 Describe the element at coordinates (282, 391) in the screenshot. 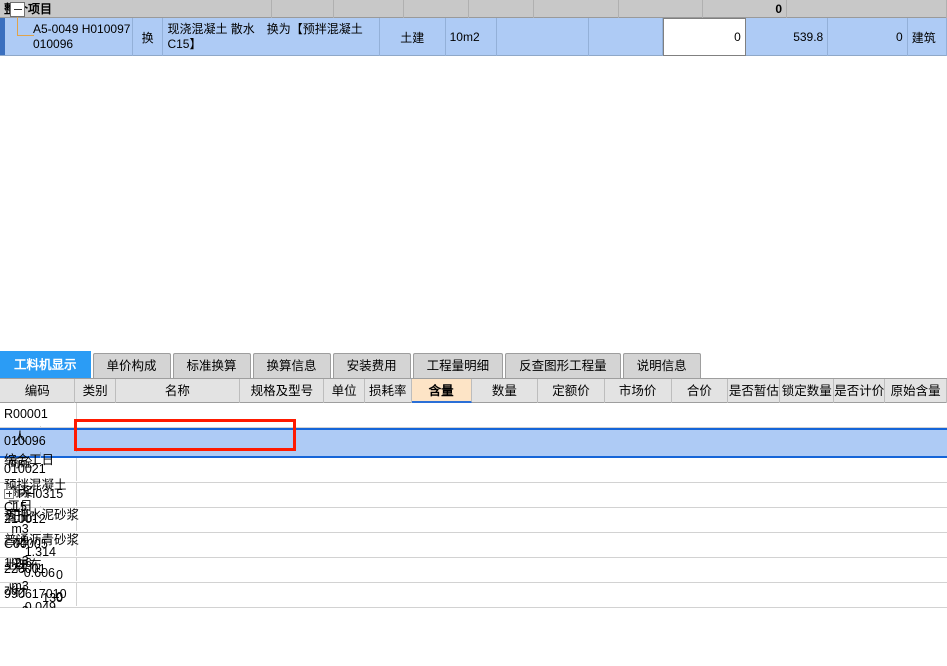

I see `column-header-3: 规格及型号` at that location.